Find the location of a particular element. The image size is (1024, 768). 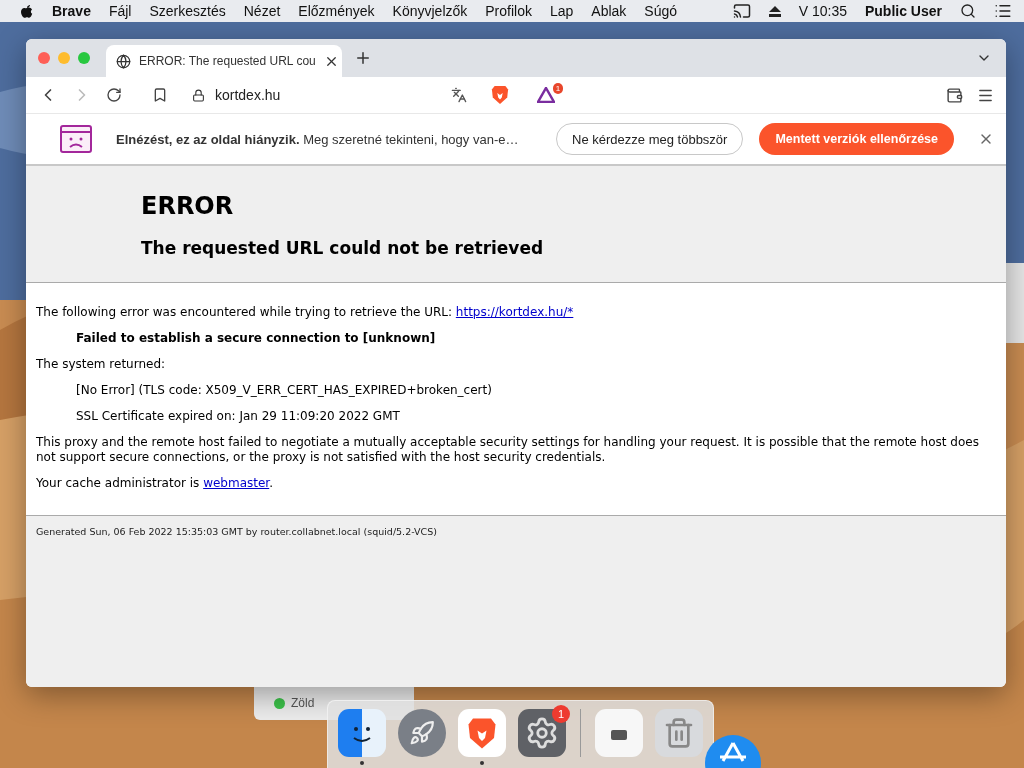

error-title: ERROR is located at coordinates (188, 206).